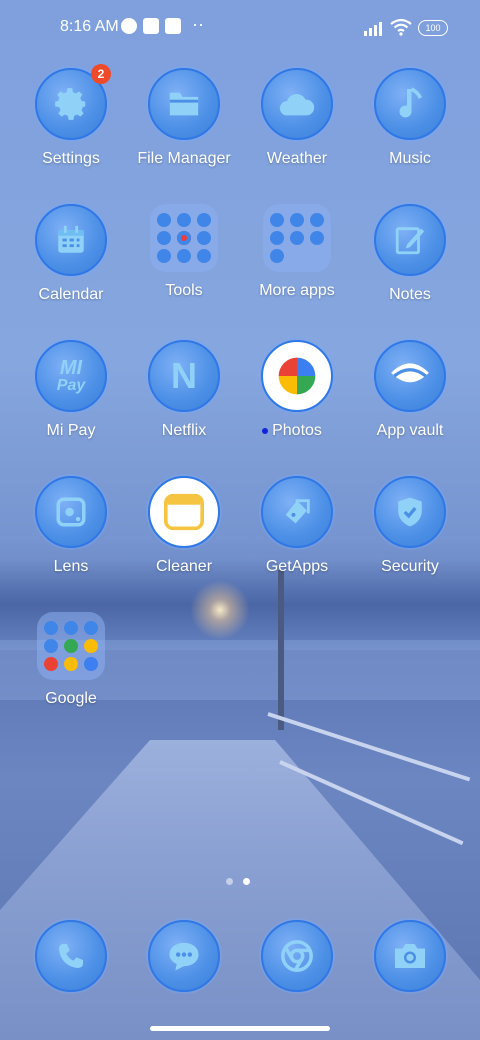  I want to click on app-notes: Notes, so click(410, 254).